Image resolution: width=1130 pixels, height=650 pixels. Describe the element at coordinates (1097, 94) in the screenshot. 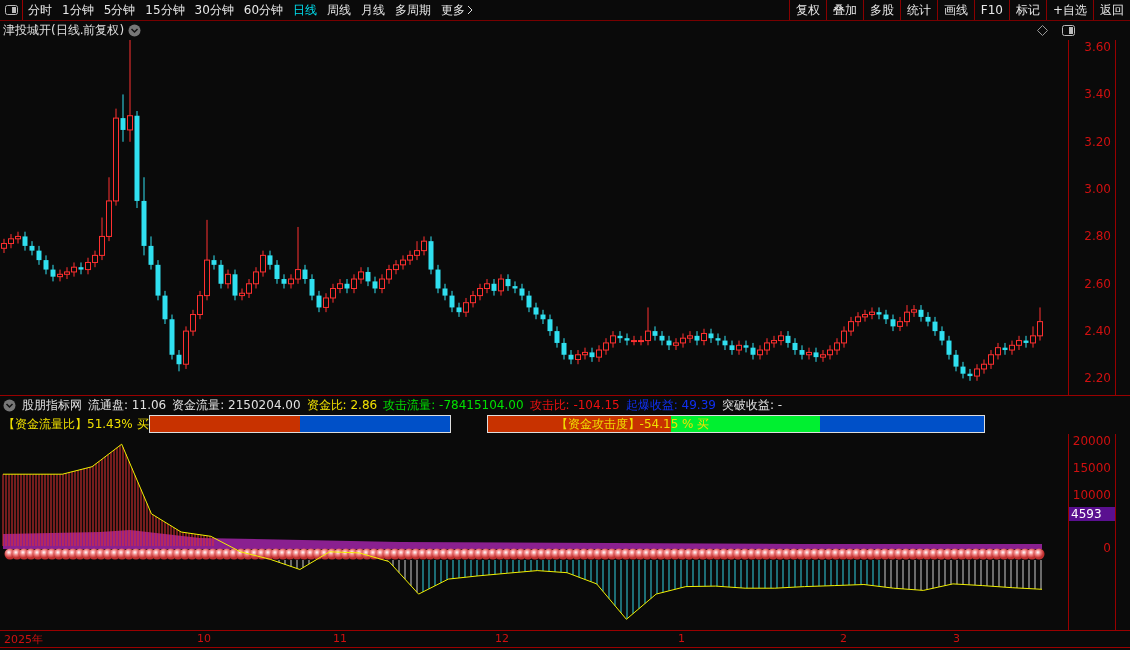

I see `price-axis-label: 3.40` at that location.